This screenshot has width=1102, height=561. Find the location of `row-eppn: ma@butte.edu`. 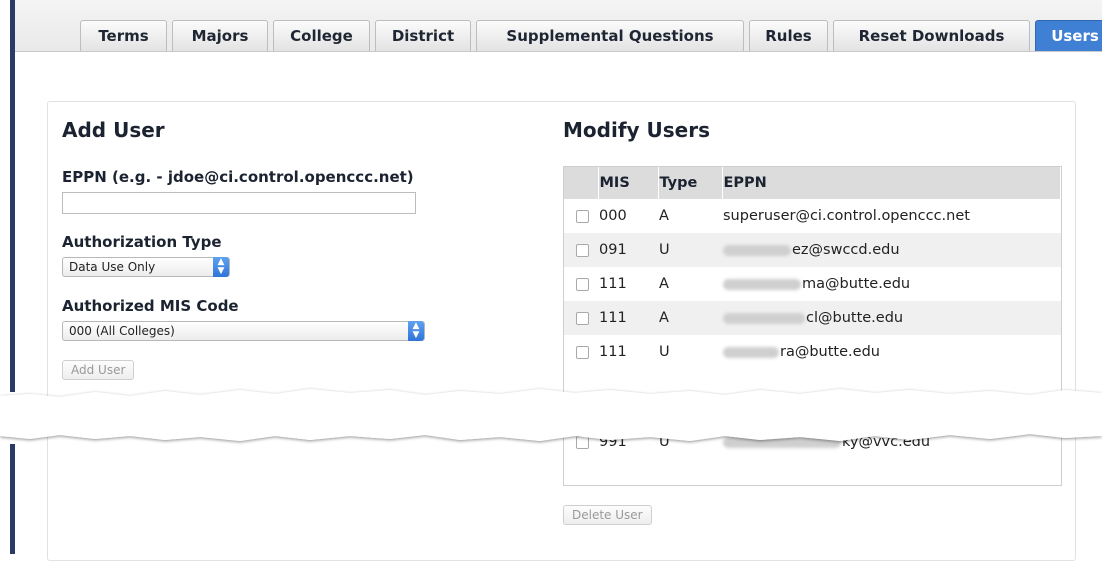

row-eppn: ma@butte.edu is located at coordinates (891, 284).